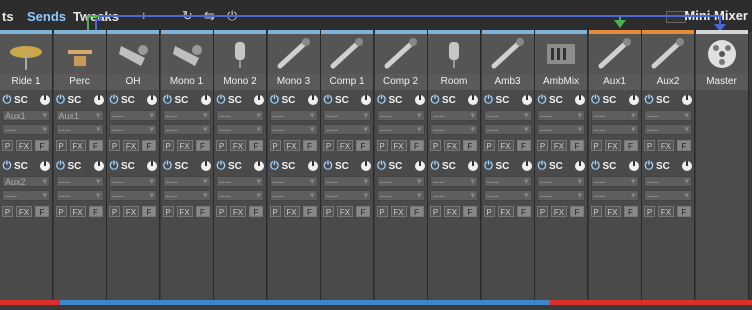 The image size is (752, 310). I want to click on channel-name: Master, so click(721, 82).